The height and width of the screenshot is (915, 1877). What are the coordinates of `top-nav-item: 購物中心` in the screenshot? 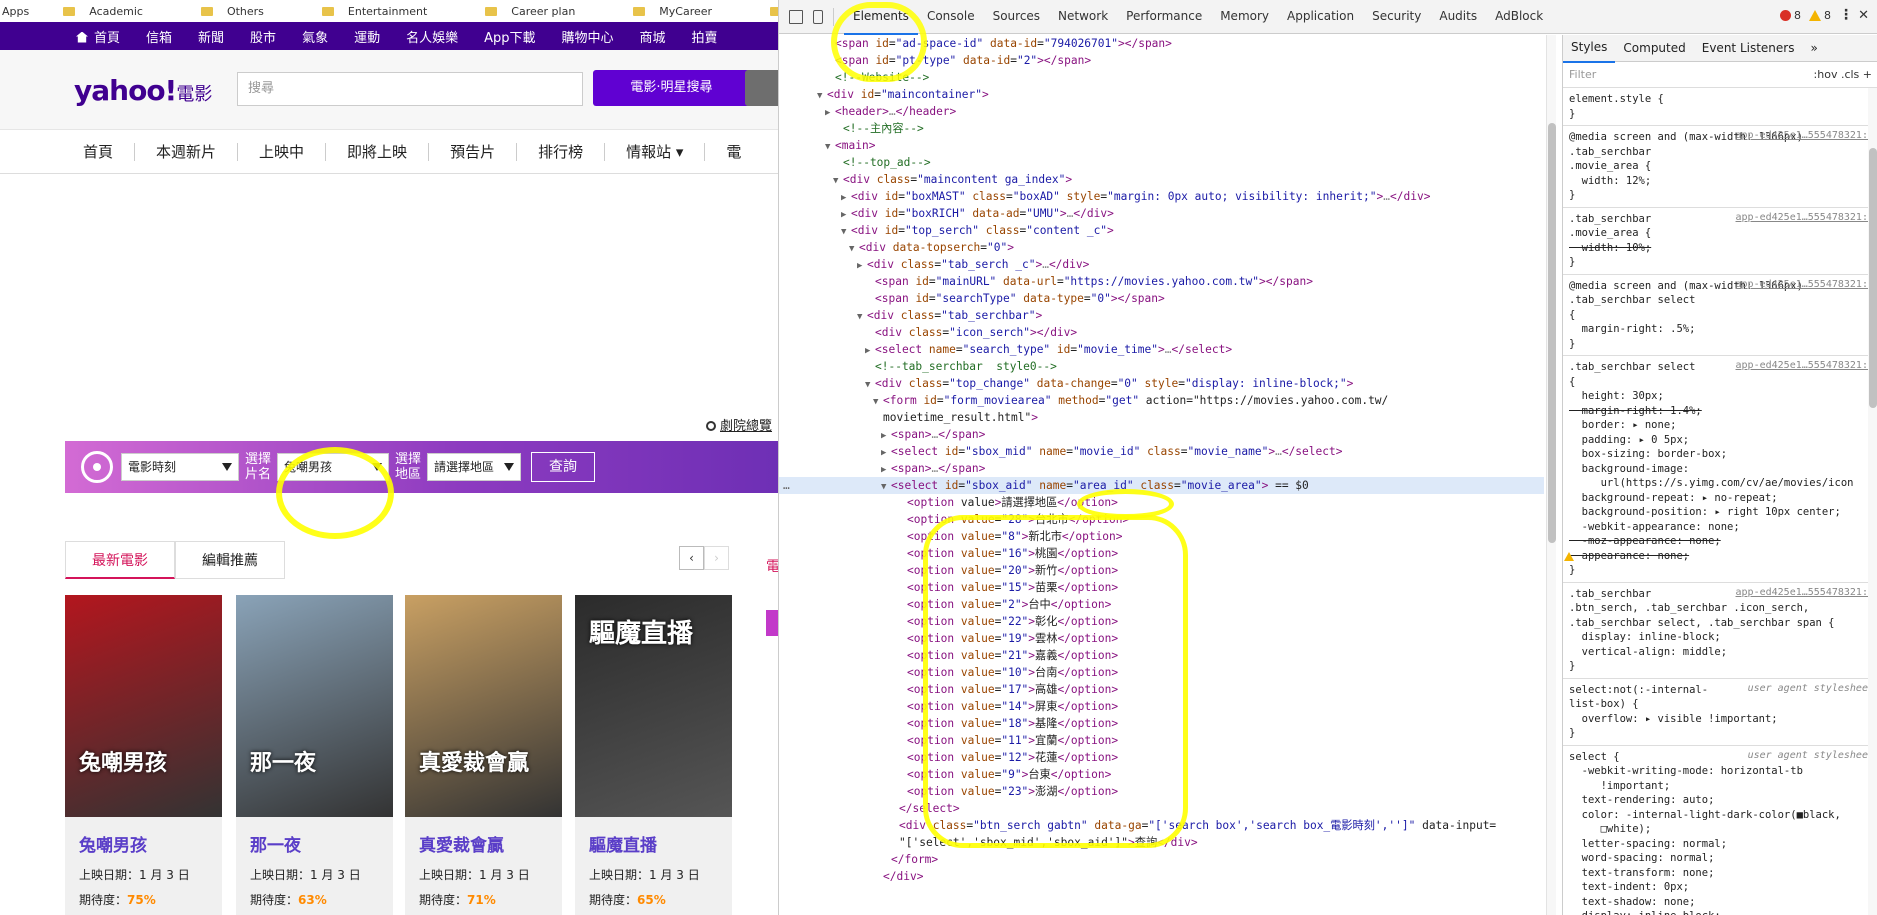 It's located at (588, 36).